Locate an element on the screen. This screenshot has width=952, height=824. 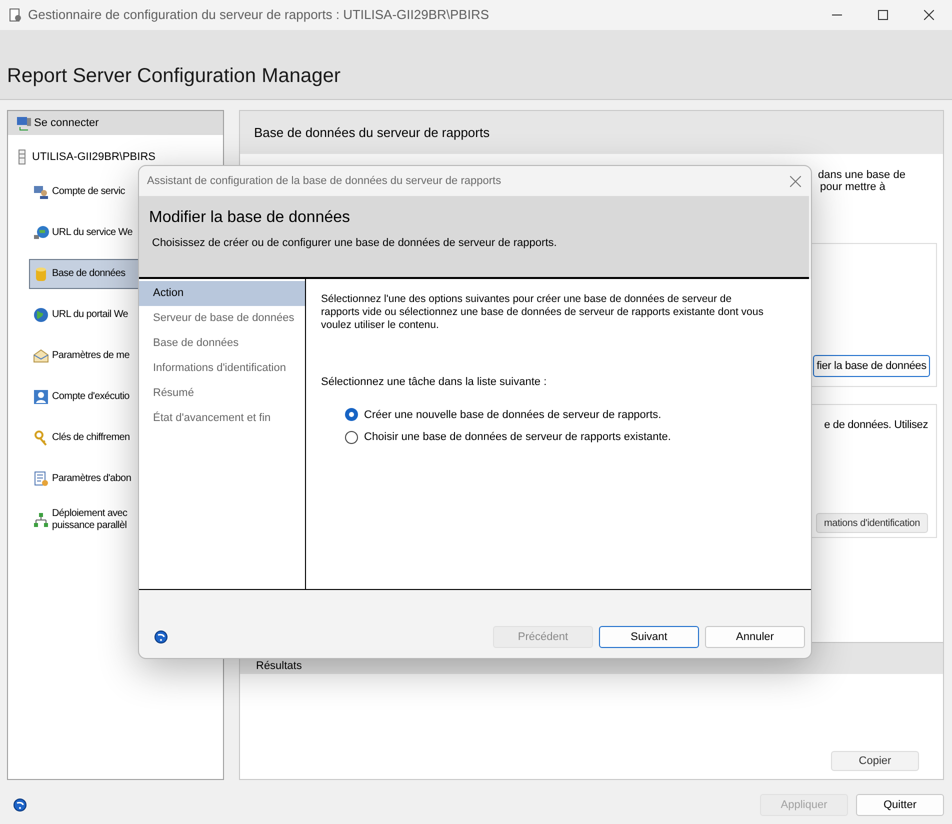
document-icon is located at coordinates (41, 479).